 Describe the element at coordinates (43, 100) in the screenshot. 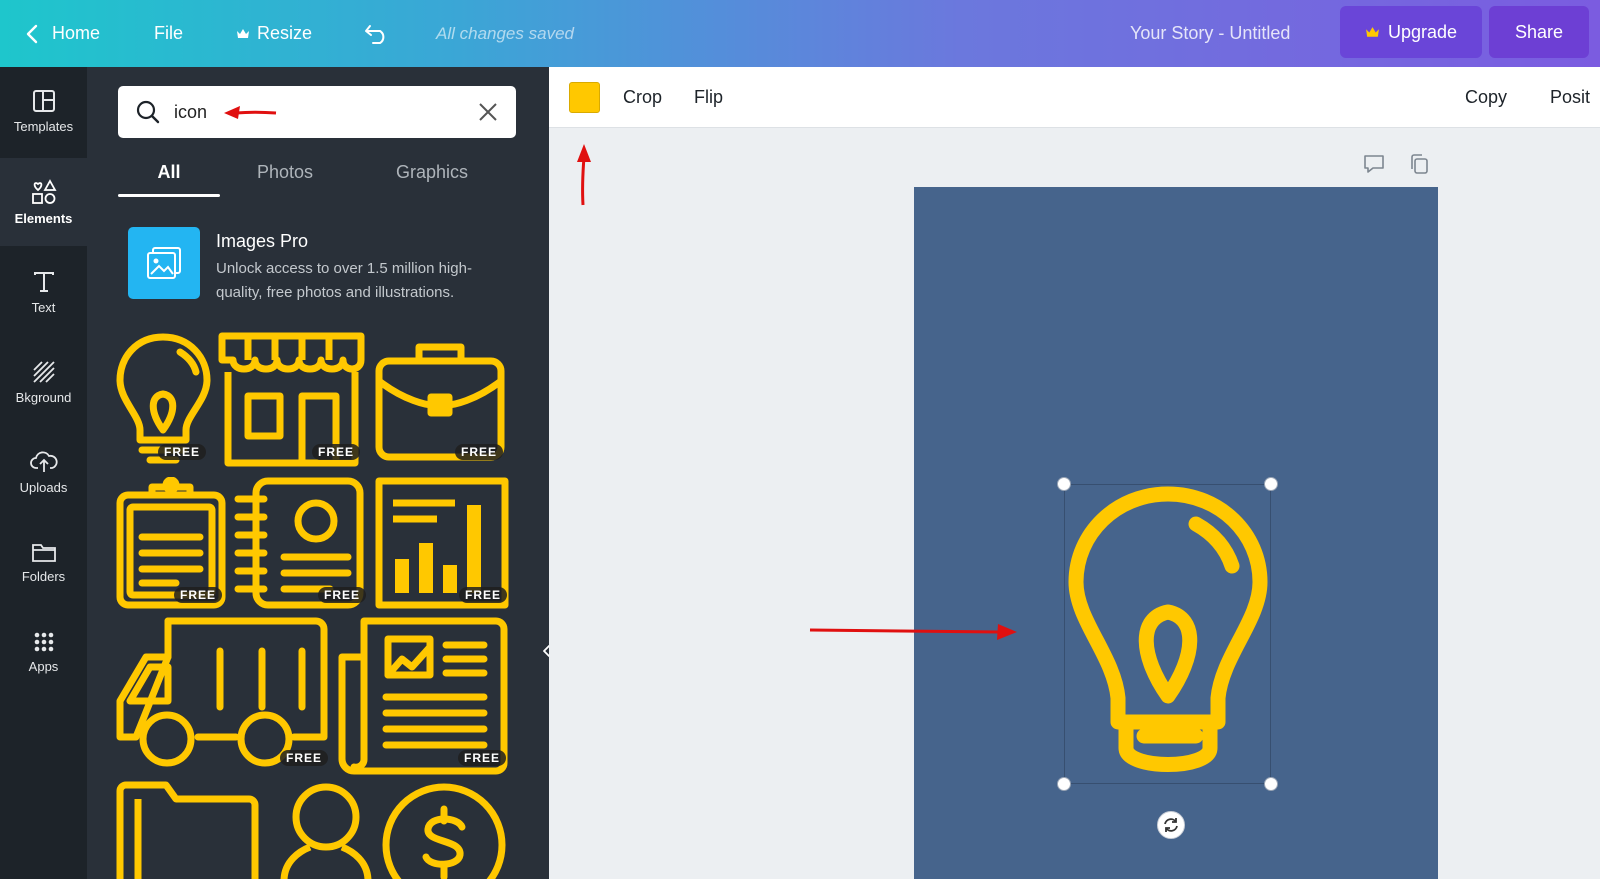

I see `templates-icon` at that location.